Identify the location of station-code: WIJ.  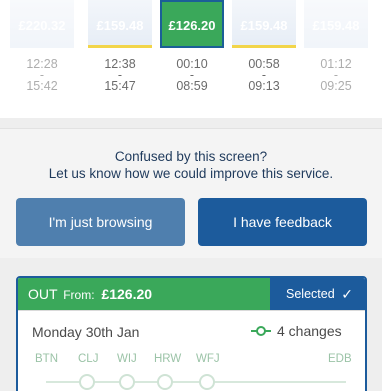
(127, 359).